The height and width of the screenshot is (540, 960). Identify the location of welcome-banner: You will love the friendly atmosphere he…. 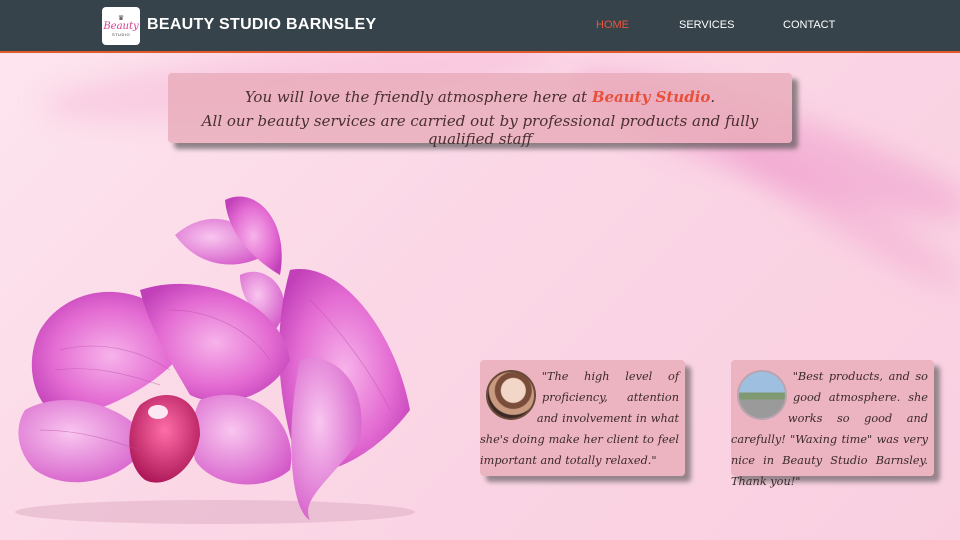
(480, 110).